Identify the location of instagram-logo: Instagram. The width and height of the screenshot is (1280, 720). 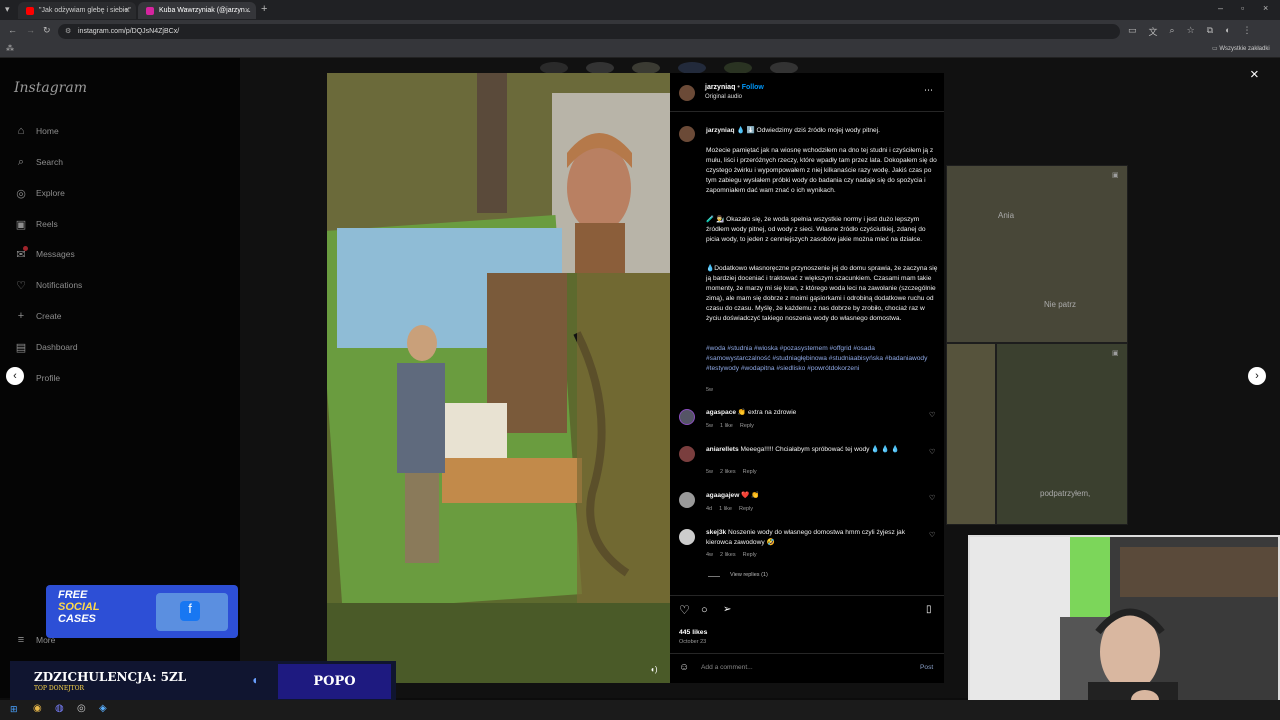
(50, 88).